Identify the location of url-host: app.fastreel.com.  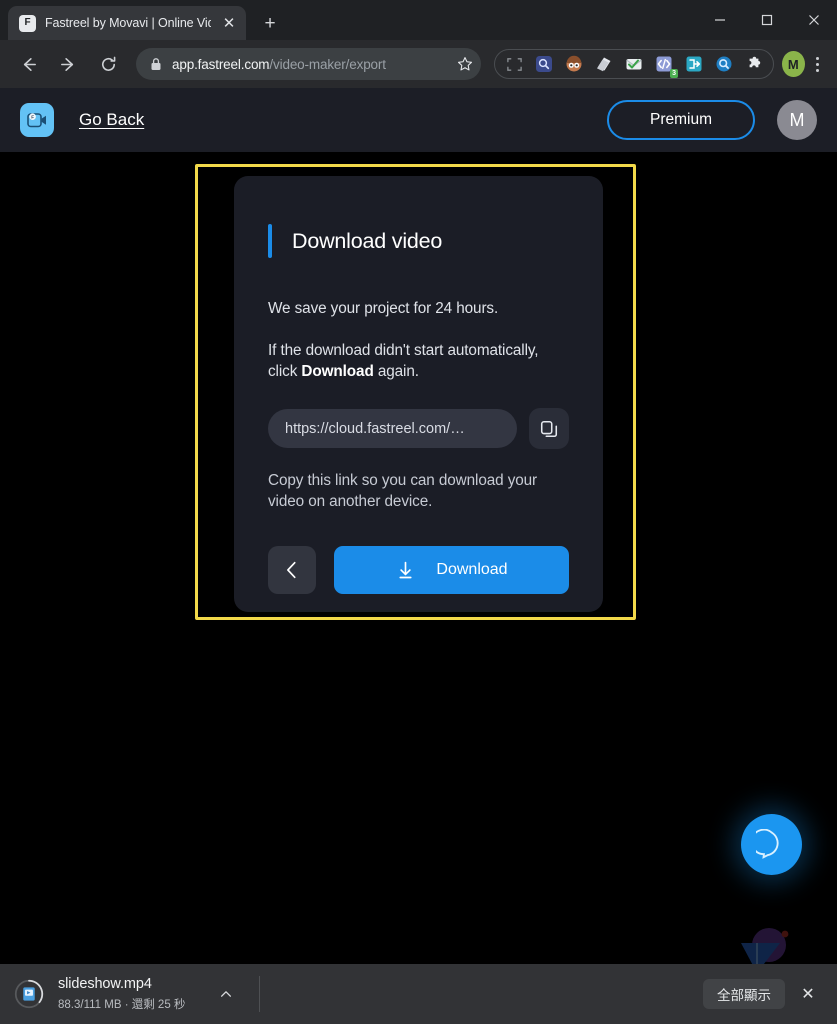
(221, 64).